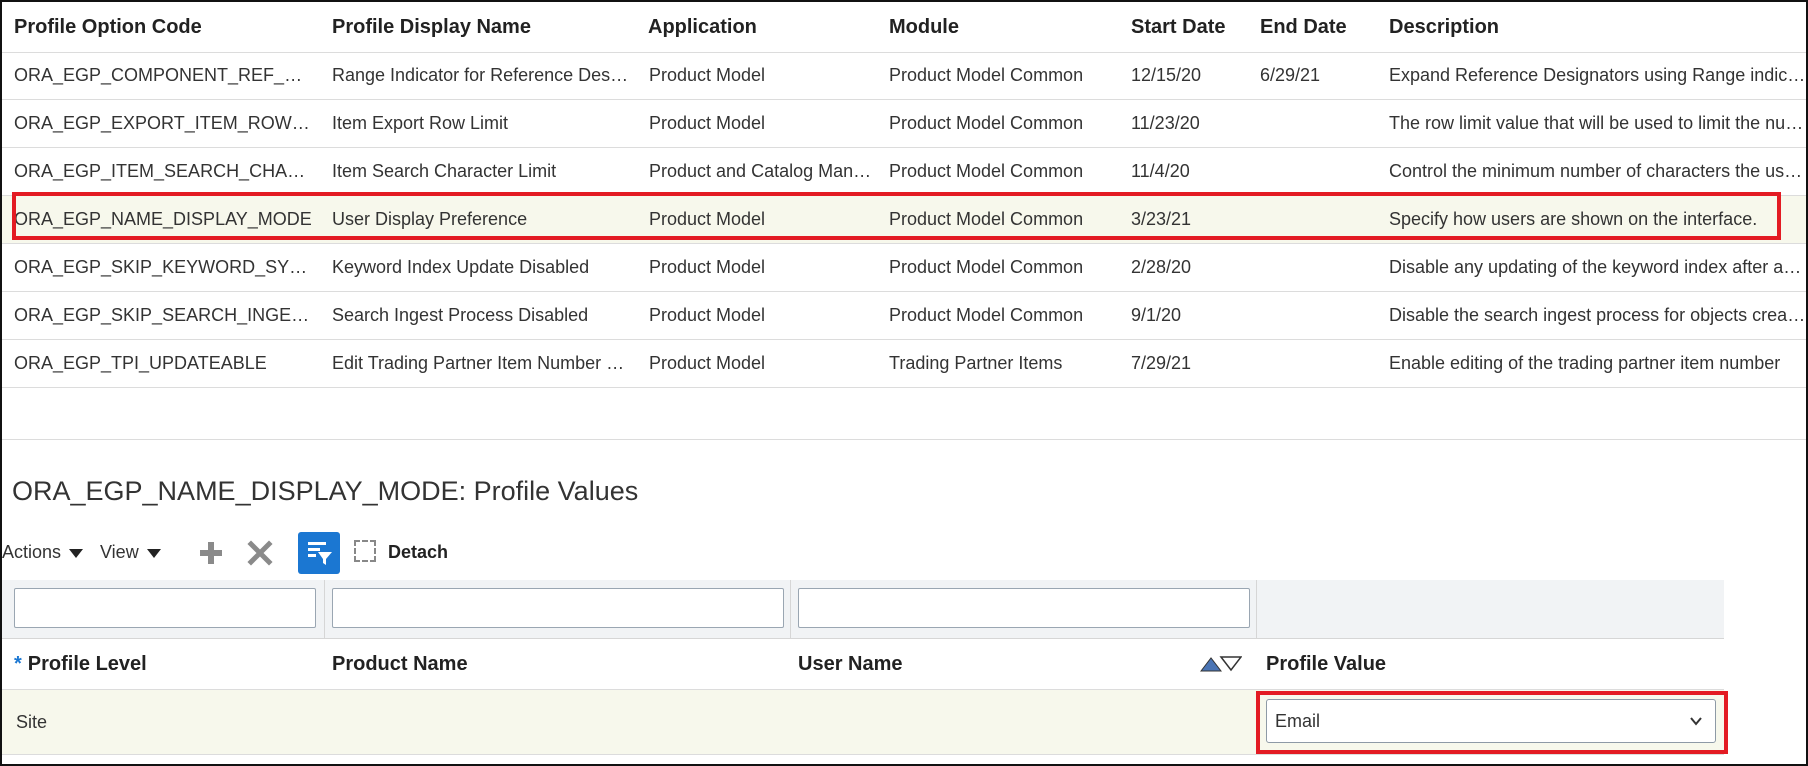 The image size is (1808, 766). Describe the element at coordinates (976, 363) in the screenshot. I see `cell-module: Trading Partner Items` at that location.